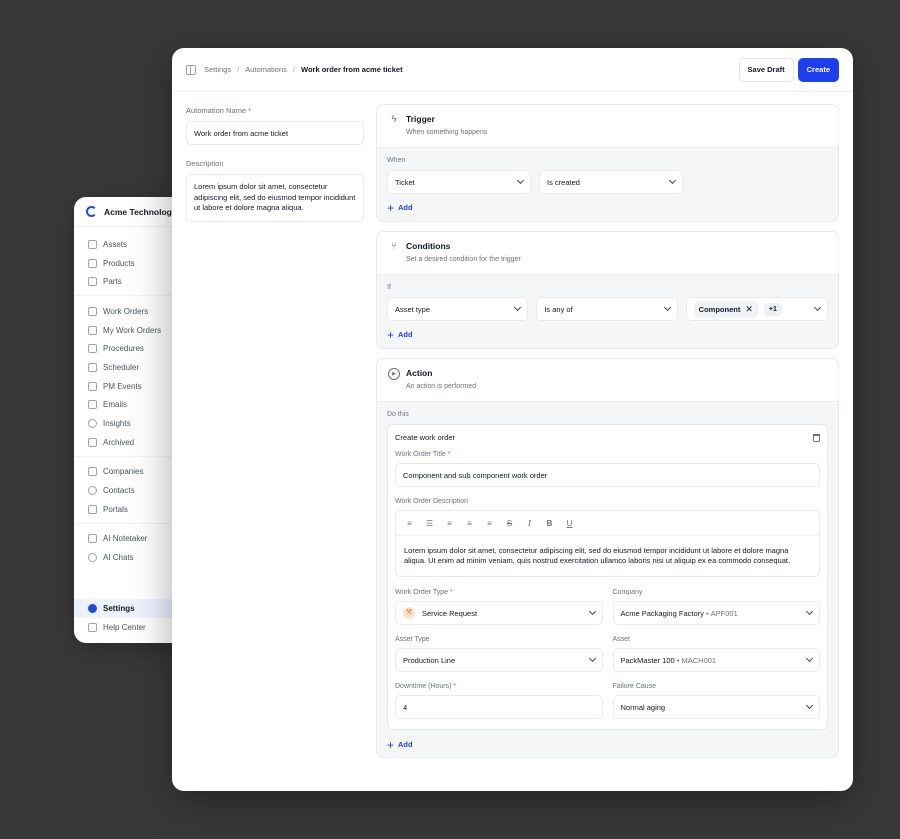 This screenshot has width=900, height=839. I want to click on condition-field-select: Asset type, so click(458, 309).